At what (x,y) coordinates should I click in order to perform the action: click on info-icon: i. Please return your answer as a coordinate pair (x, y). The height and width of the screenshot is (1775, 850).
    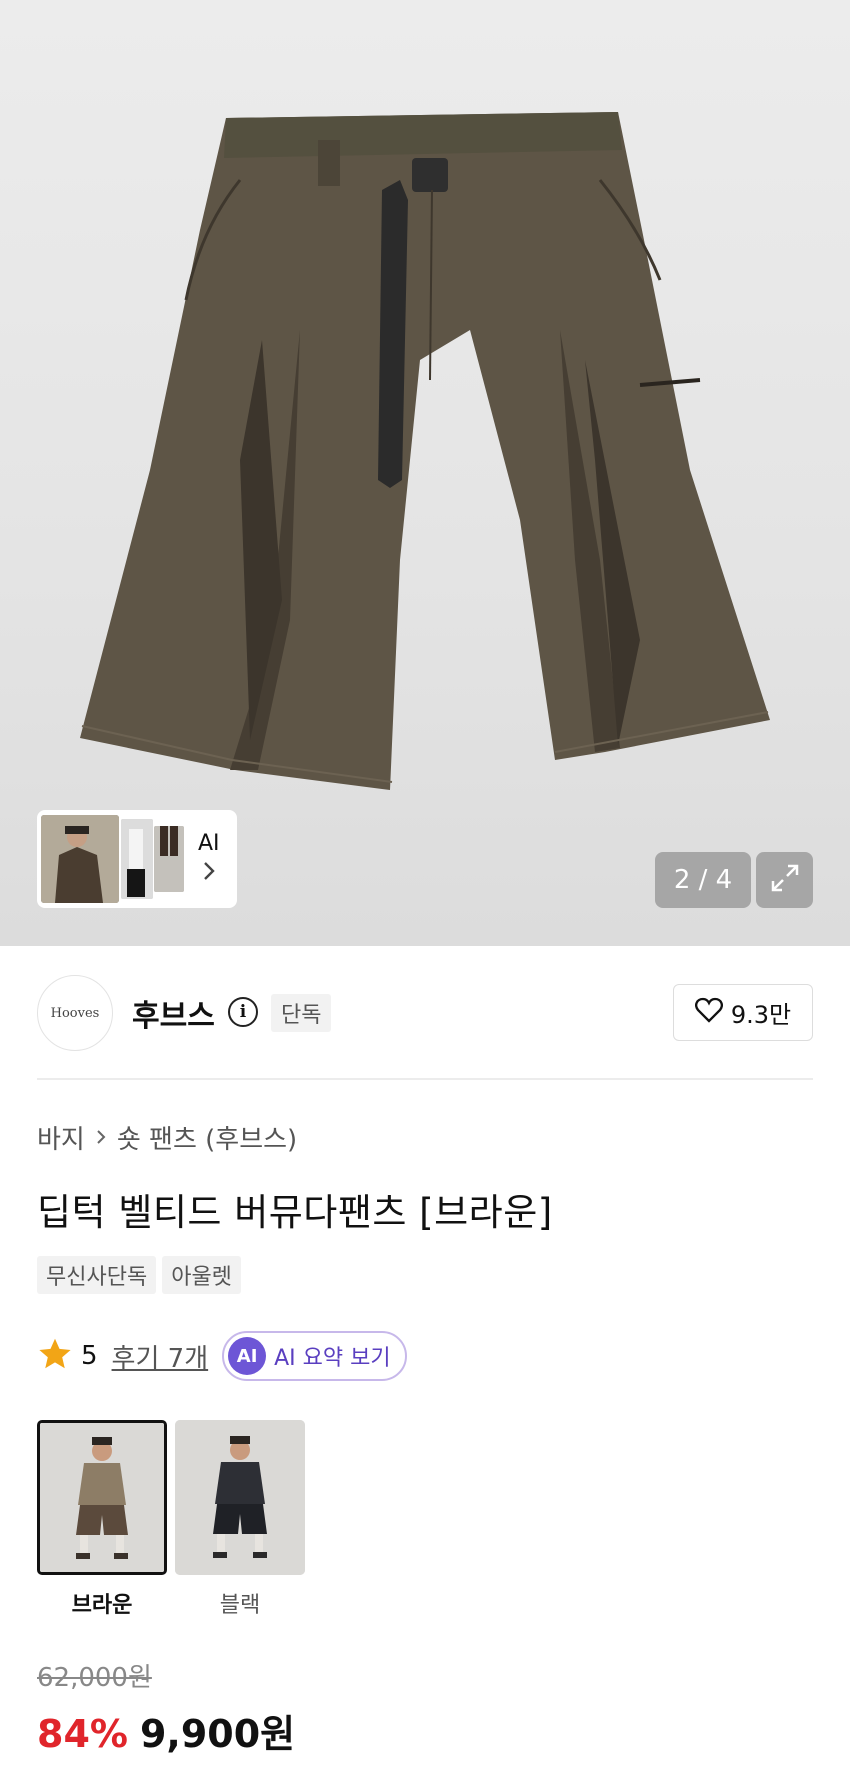
    Looking at the image, I should click on (243, 1012).